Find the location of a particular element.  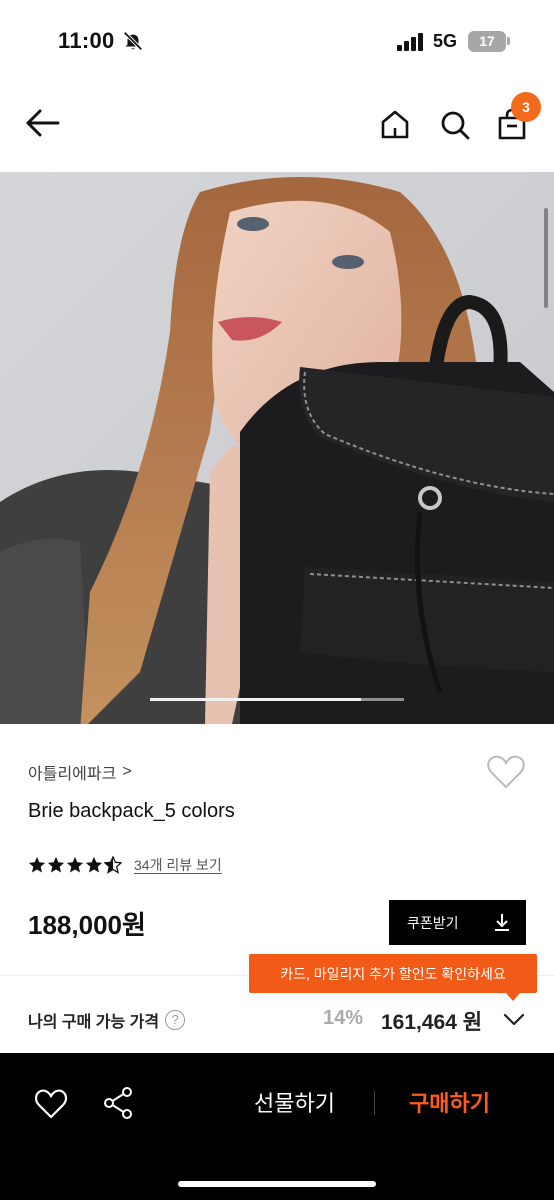

back-button is located at coordinates (43, 123).